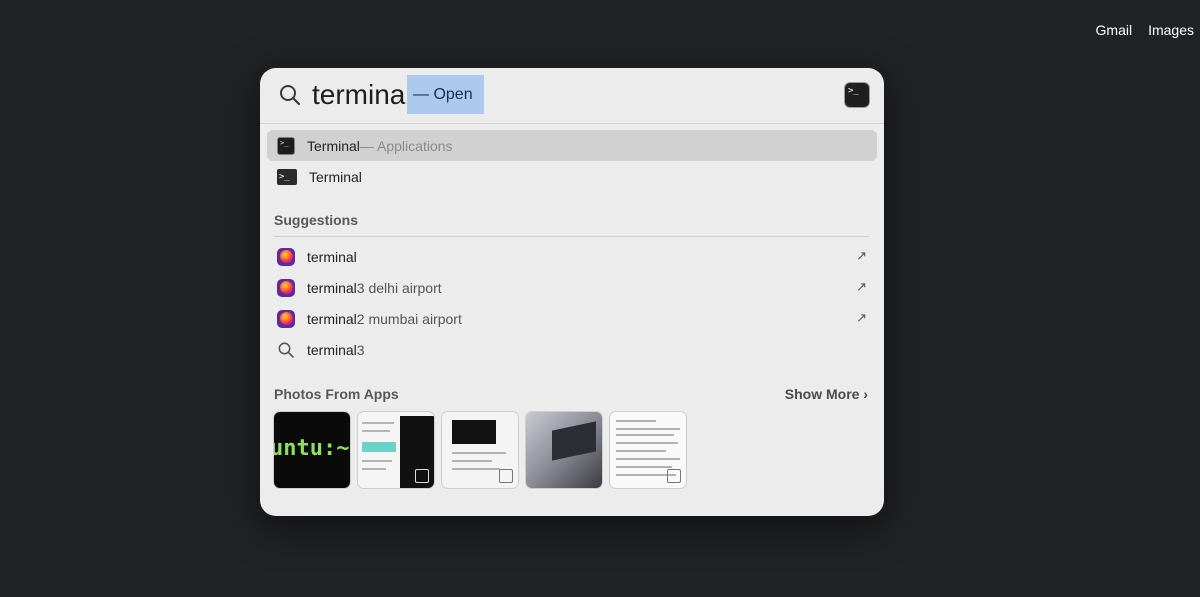 The height and width of the screenshot is (597, 1200). I want to click on suggestion-item: terminal 3, so click(572, 349).